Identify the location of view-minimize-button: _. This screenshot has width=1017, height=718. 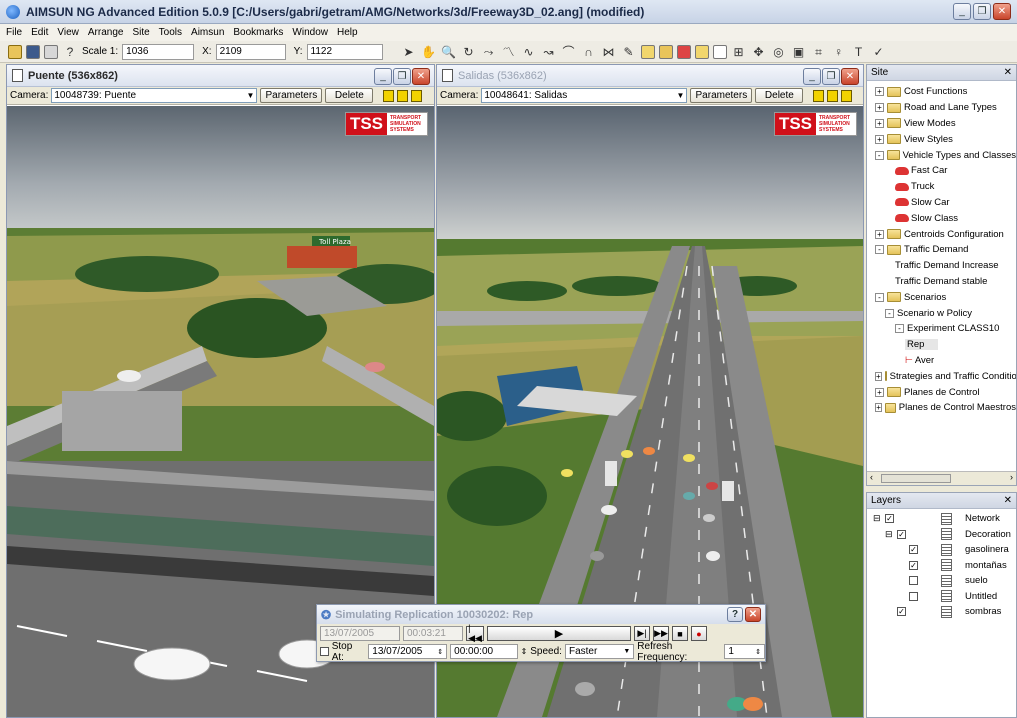
(812, 76).